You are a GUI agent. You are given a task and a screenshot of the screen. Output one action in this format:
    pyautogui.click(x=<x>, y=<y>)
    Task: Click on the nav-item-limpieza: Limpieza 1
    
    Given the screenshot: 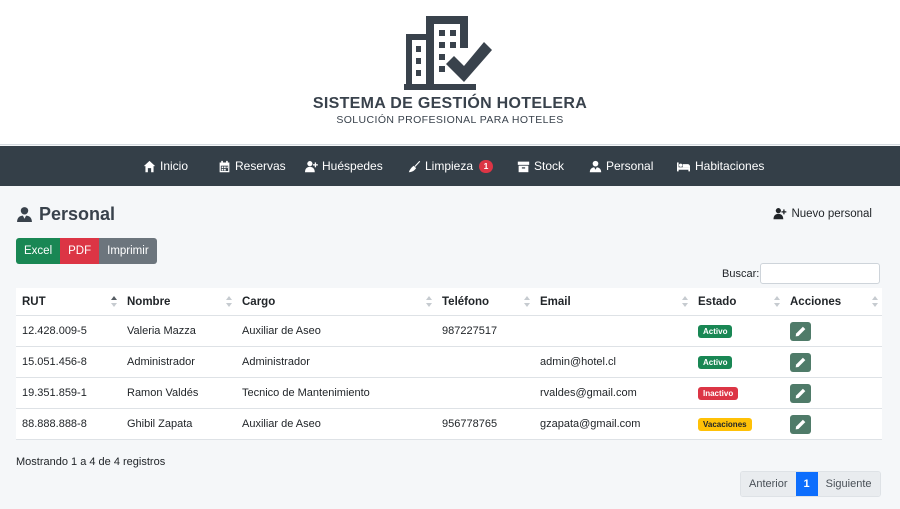 What is the action you would take?
    pyautogui.click(x=451, y=166)
    